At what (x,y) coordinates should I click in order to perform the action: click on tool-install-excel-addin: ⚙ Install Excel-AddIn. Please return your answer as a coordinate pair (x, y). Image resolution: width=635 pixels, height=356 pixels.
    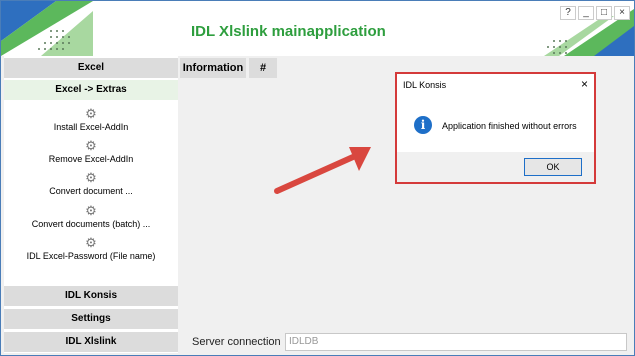
    Looking at the image, I should click on (91, 119).